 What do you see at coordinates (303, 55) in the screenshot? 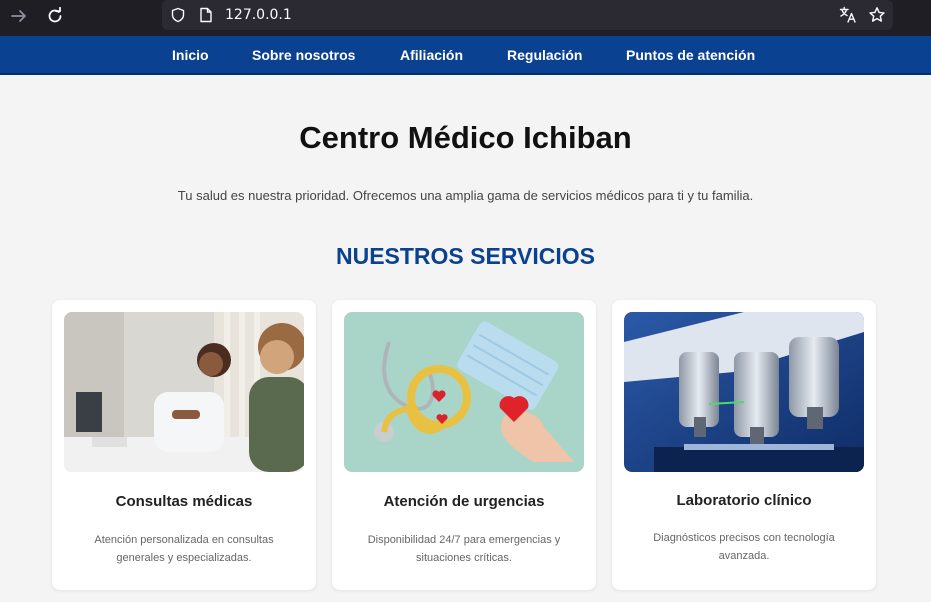
I see `nav-item-sobre-nosotros: Sobre nosotros` at bounding box center [303, 55].